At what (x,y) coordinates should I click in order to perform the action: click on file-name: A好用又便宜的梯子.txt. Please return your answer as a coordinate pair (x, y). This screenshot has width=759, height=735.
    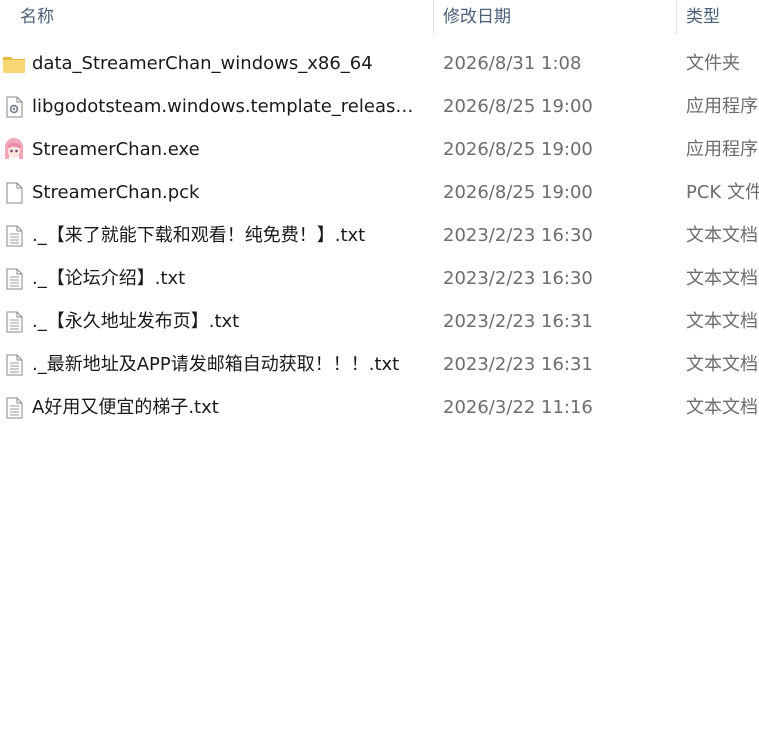
    Looking at the image, I should click on (125, 407).